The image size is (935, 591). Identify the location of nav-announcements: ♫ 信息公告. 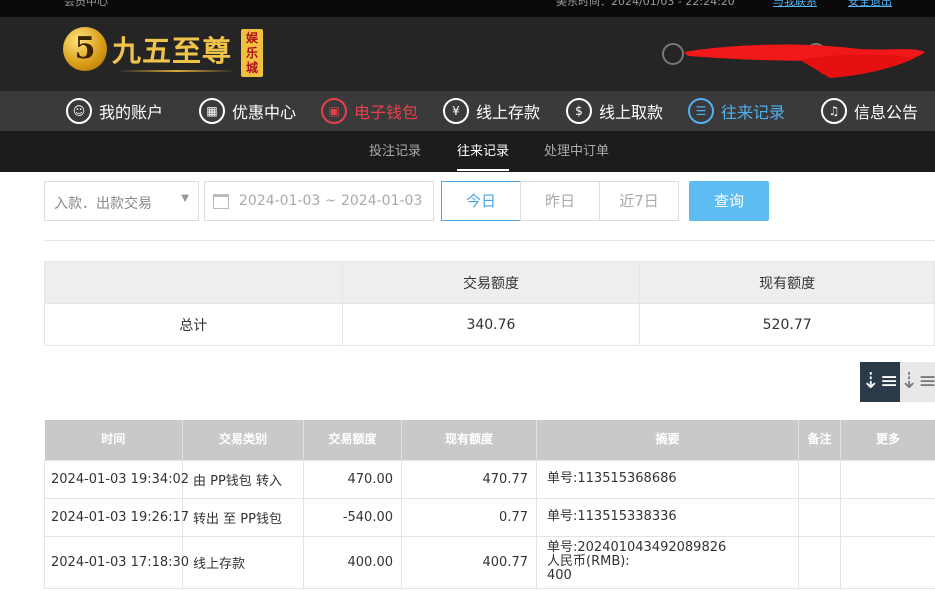
(869, 111).